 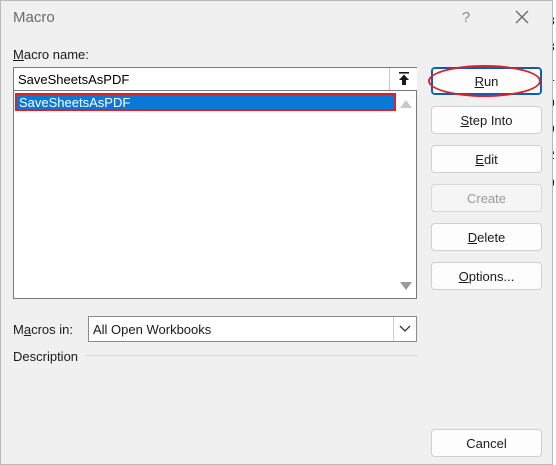 I want to click on help-button: ?, so click(x=466, y=17).